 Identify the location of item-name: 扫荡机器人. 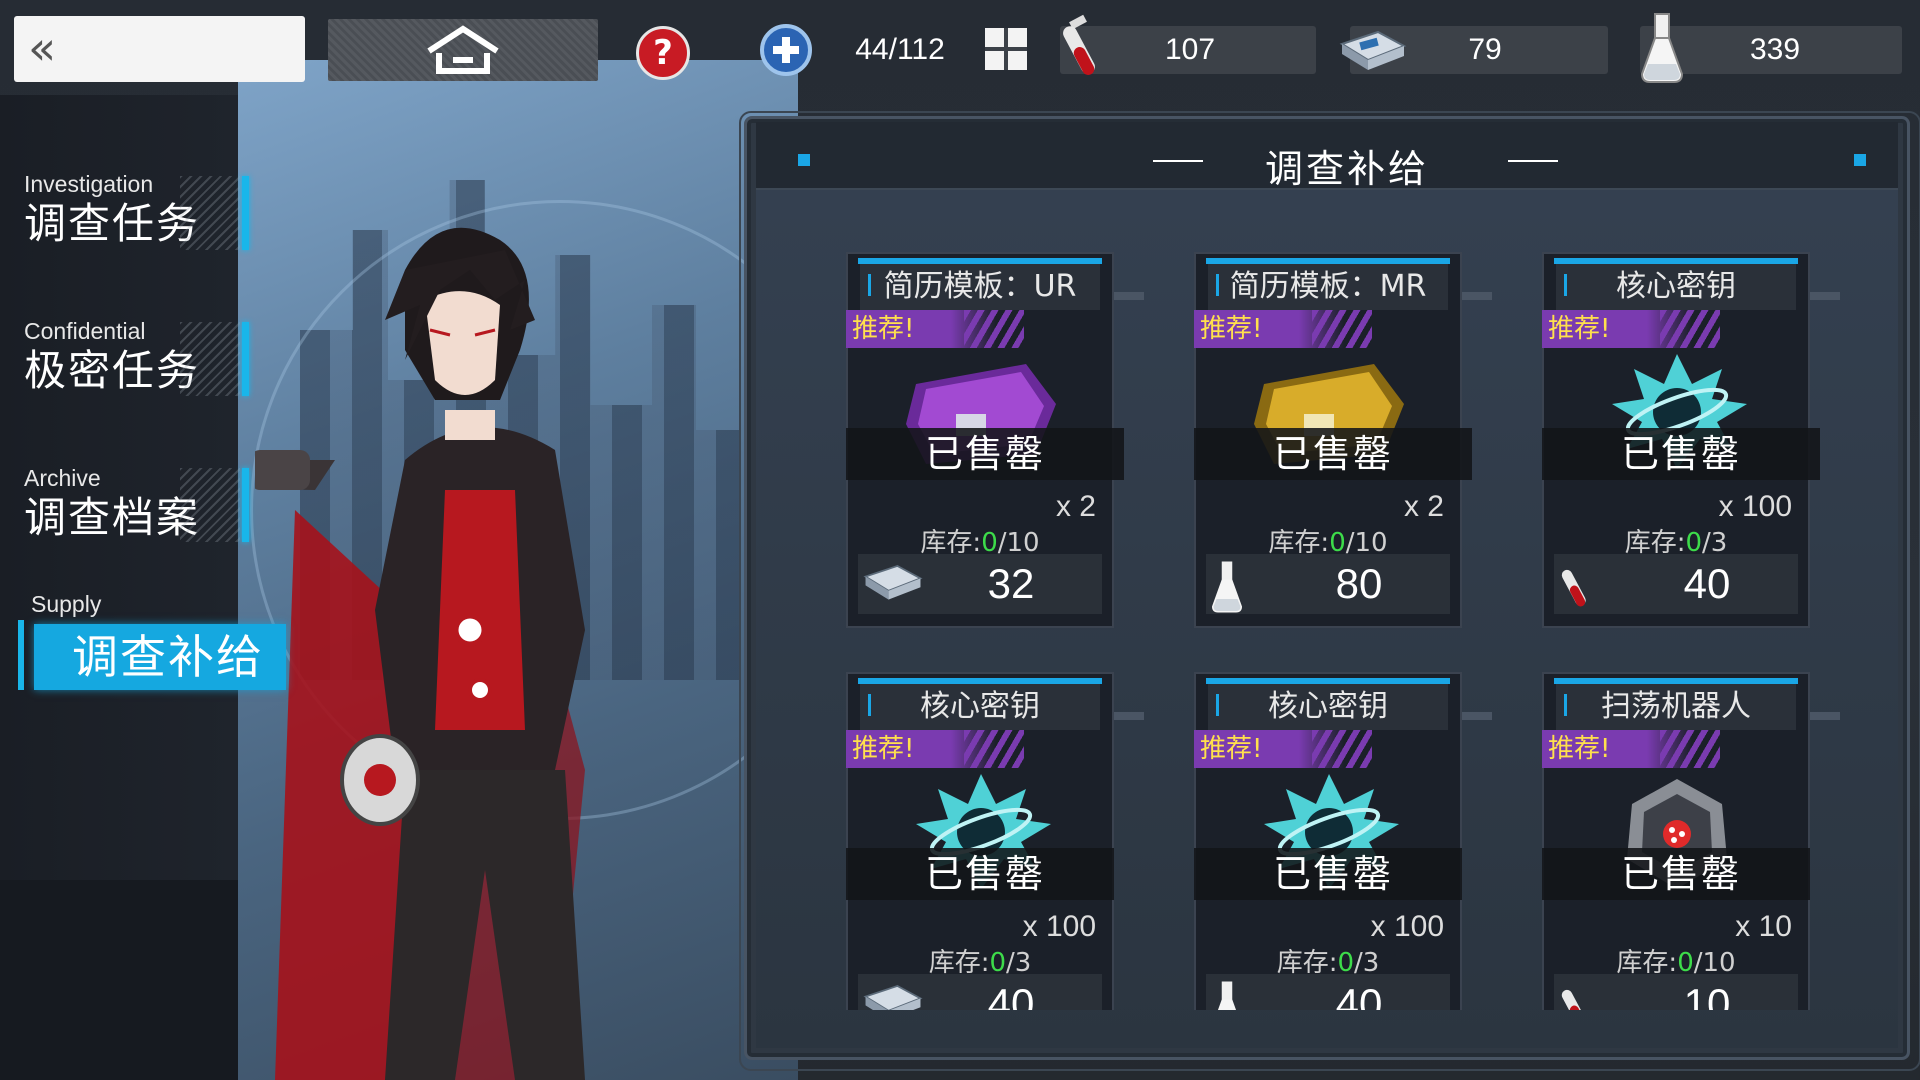
(1676, 707).